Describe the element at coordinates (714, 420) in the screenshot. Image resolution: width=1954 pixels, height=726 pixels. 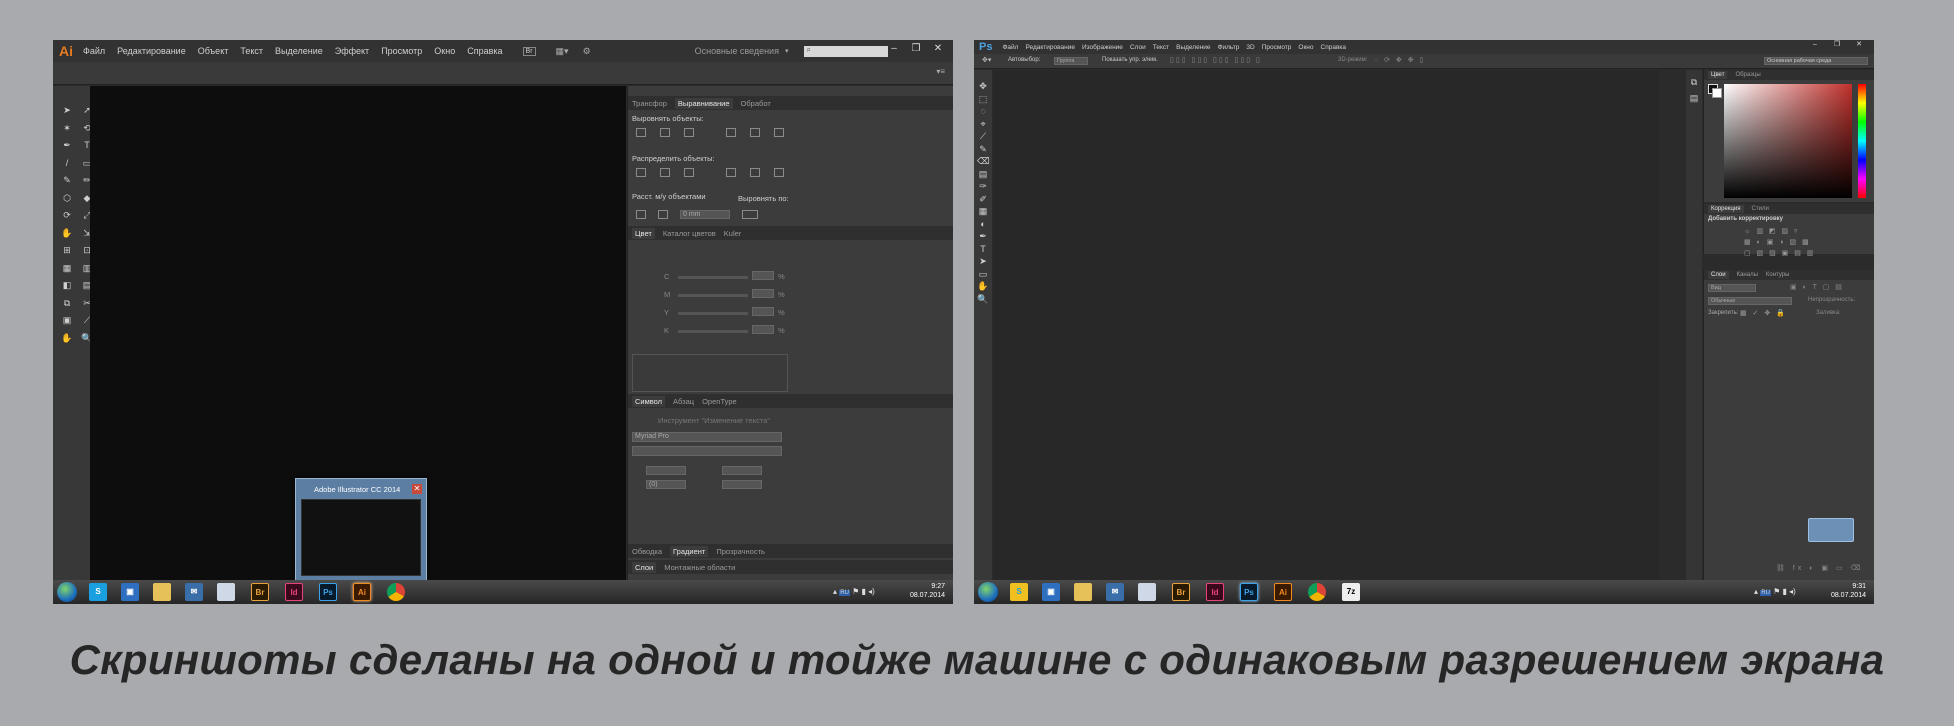
I see `touch-type-tool-label: Инструмент "Изменение текста"` at that location.